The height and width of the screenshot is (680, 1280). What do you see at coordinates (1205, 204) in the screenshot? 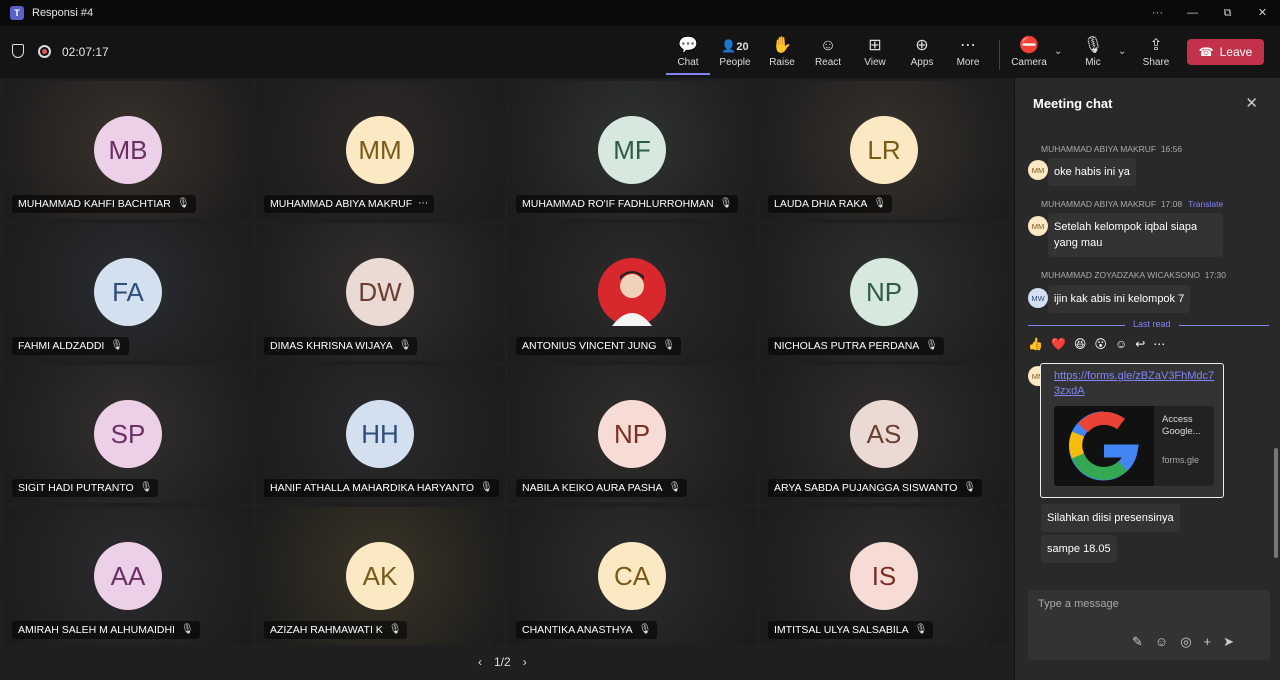
I see `translate-link: Translate` at bounding box center [1205, 204].